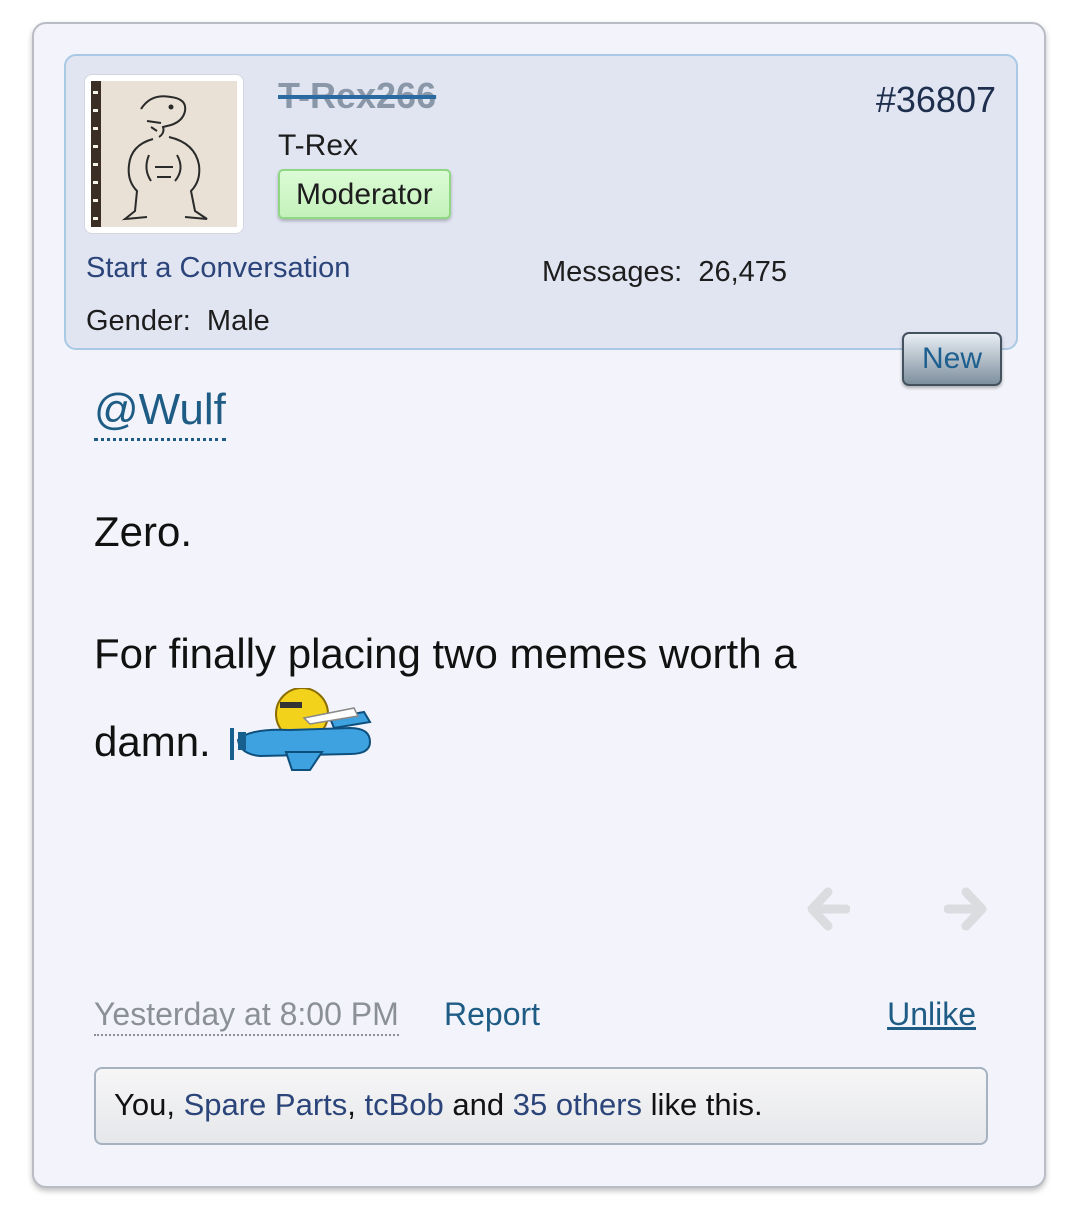 Image resolution: width=1068 pixels, height=1205 pixels. What do you see at coordinates (966, 909) in the screenshot?
I see `arrow-right-icon` at bounding box center [966, 909].